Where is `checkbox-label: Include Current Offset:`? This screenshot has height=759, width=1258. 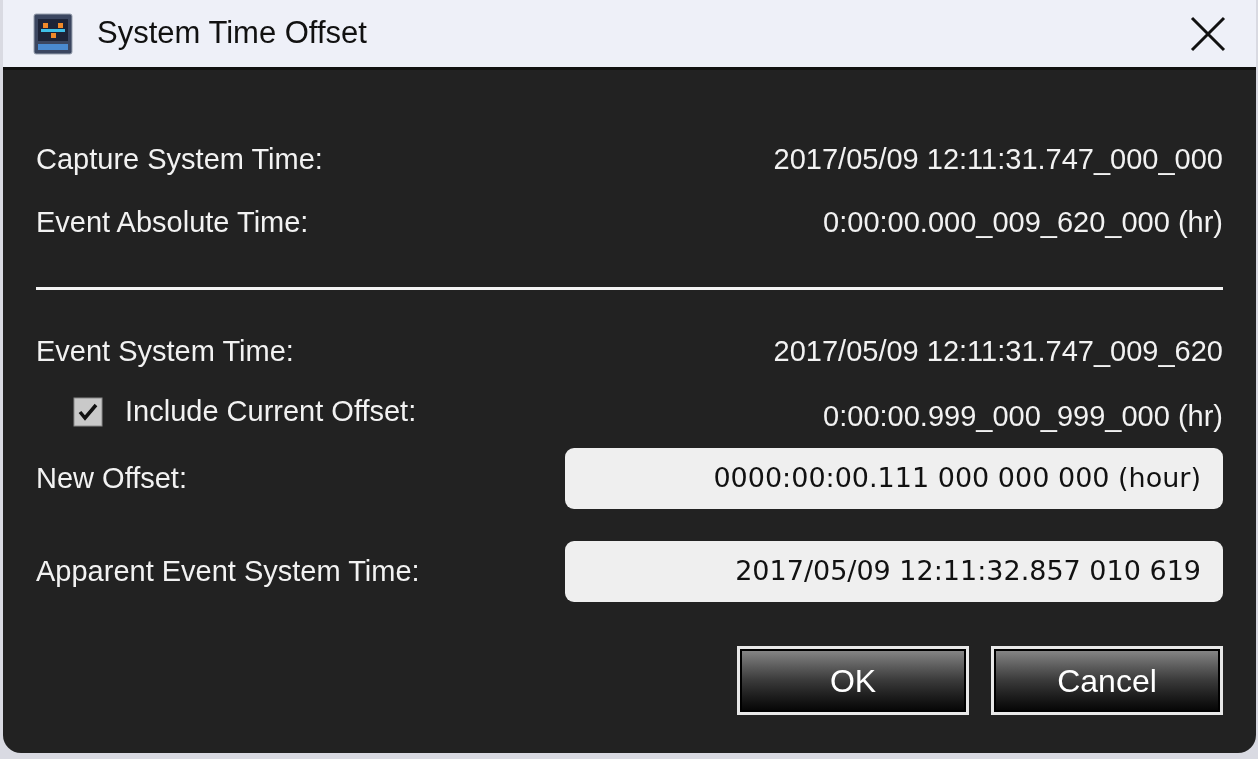
checkbox-label: Include Current Offset: is located at coordinates (271, 412).